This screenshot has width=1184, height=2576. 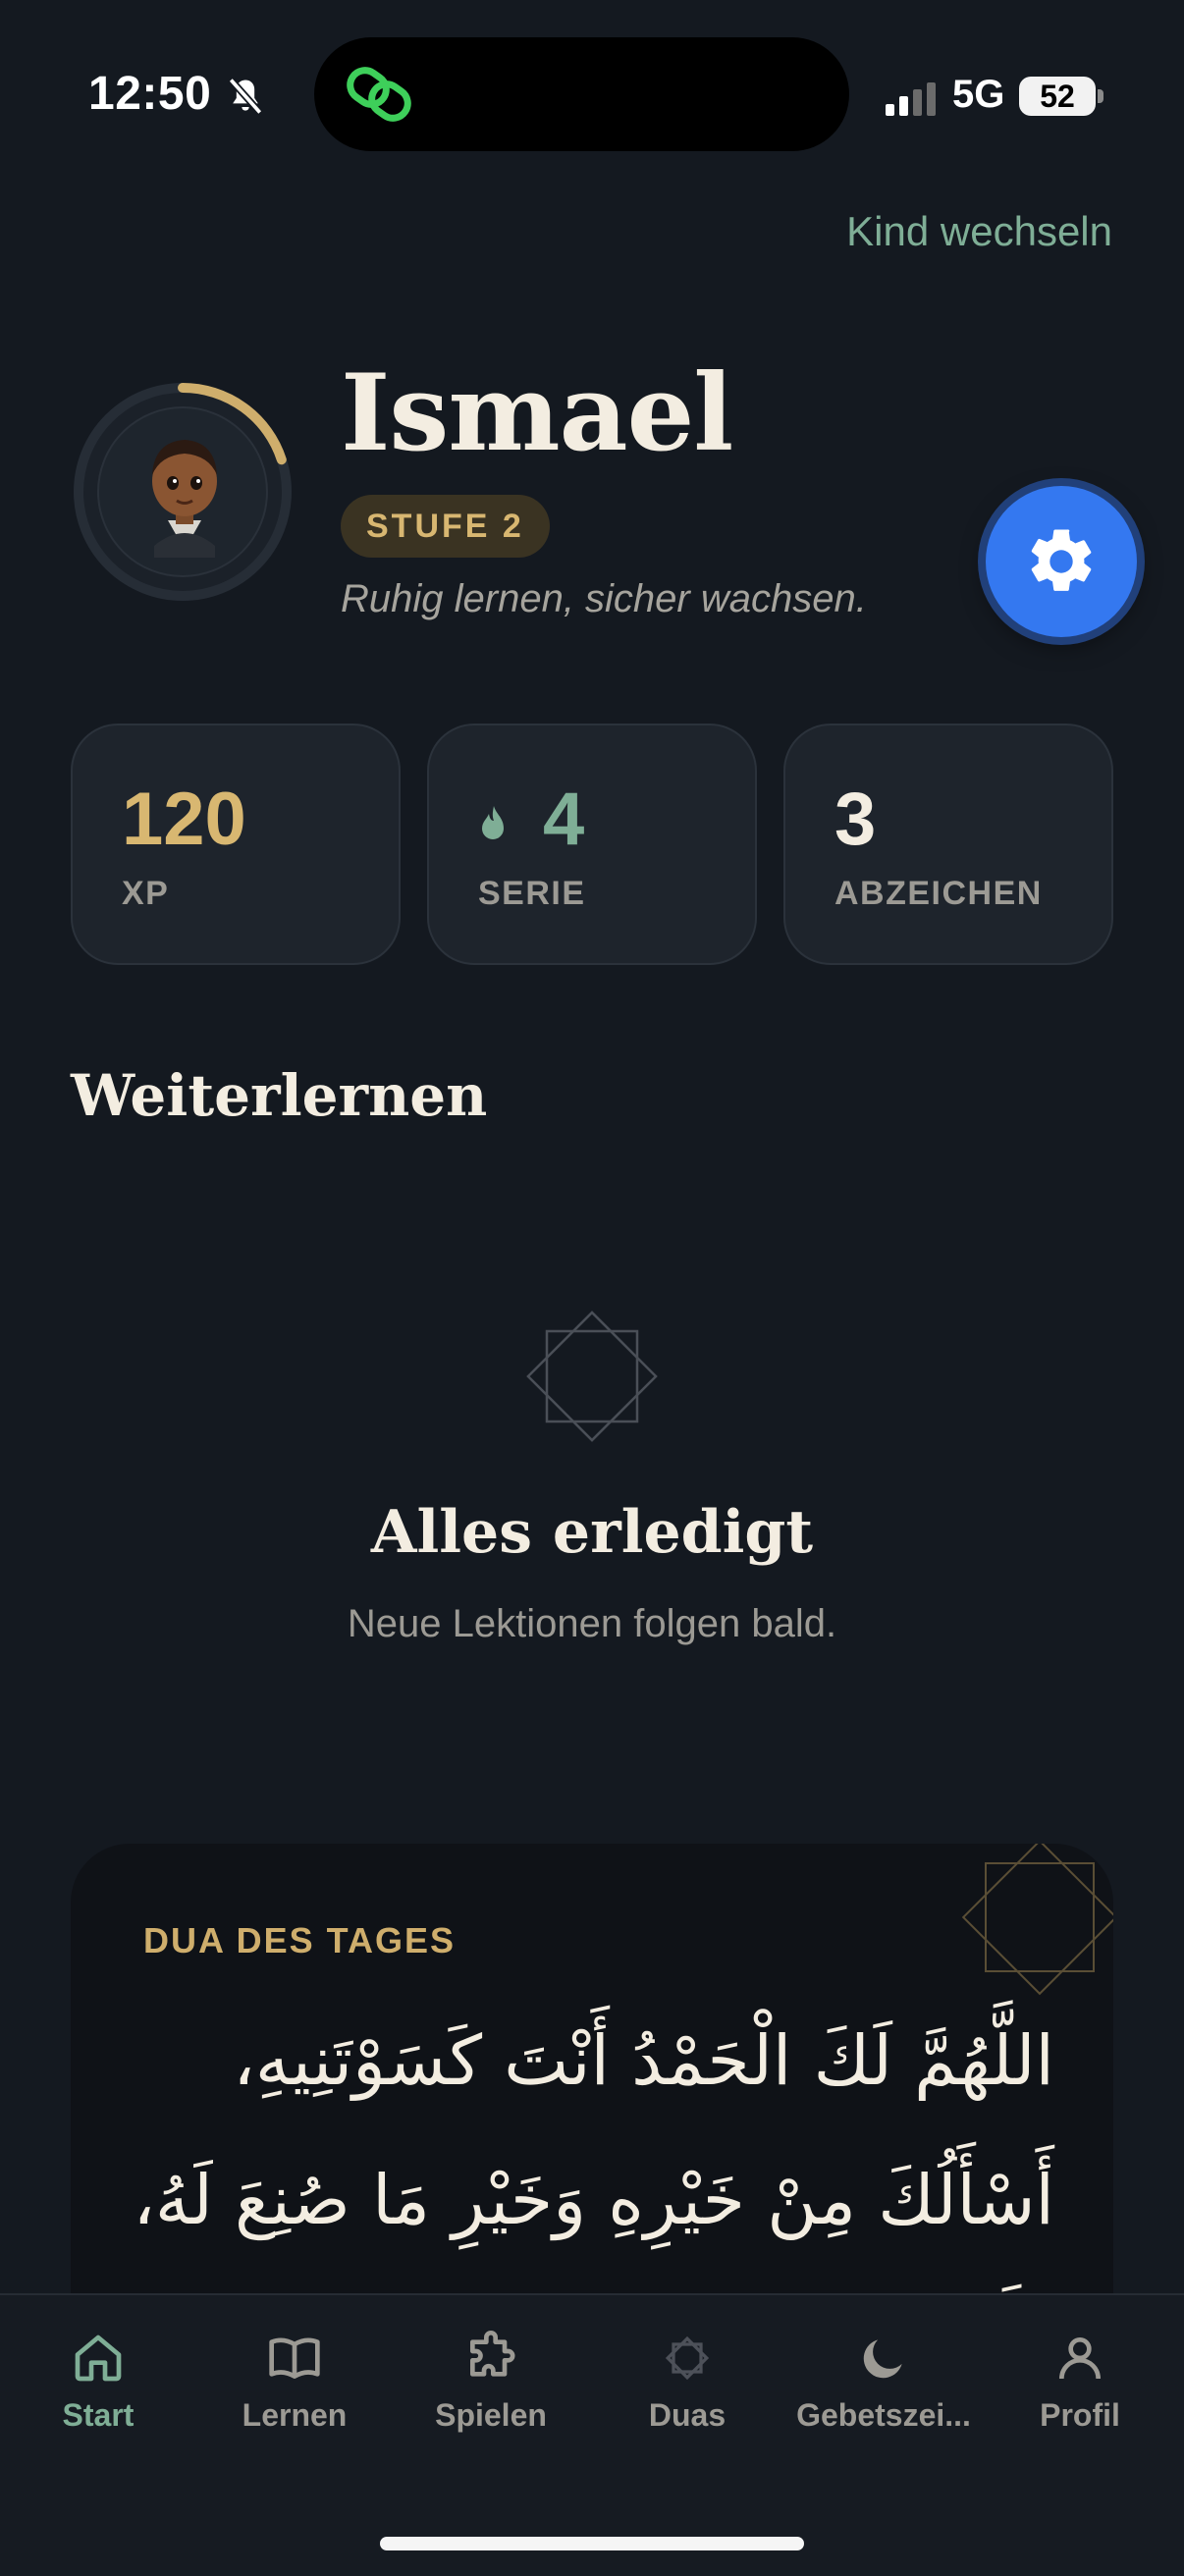 What do you see at coordinates (911, 99) in the screenshot?
I see `signal-icon` at bounding box center [911, 99].